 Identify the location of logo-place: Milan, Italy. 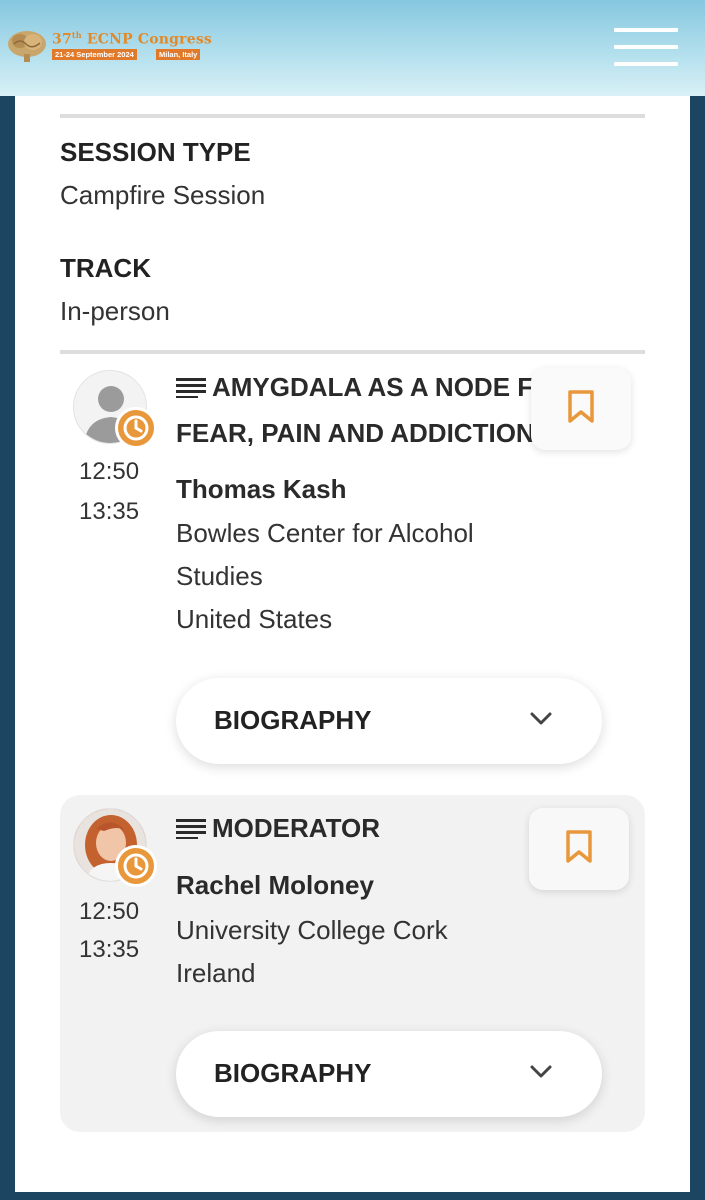
(178, 54).